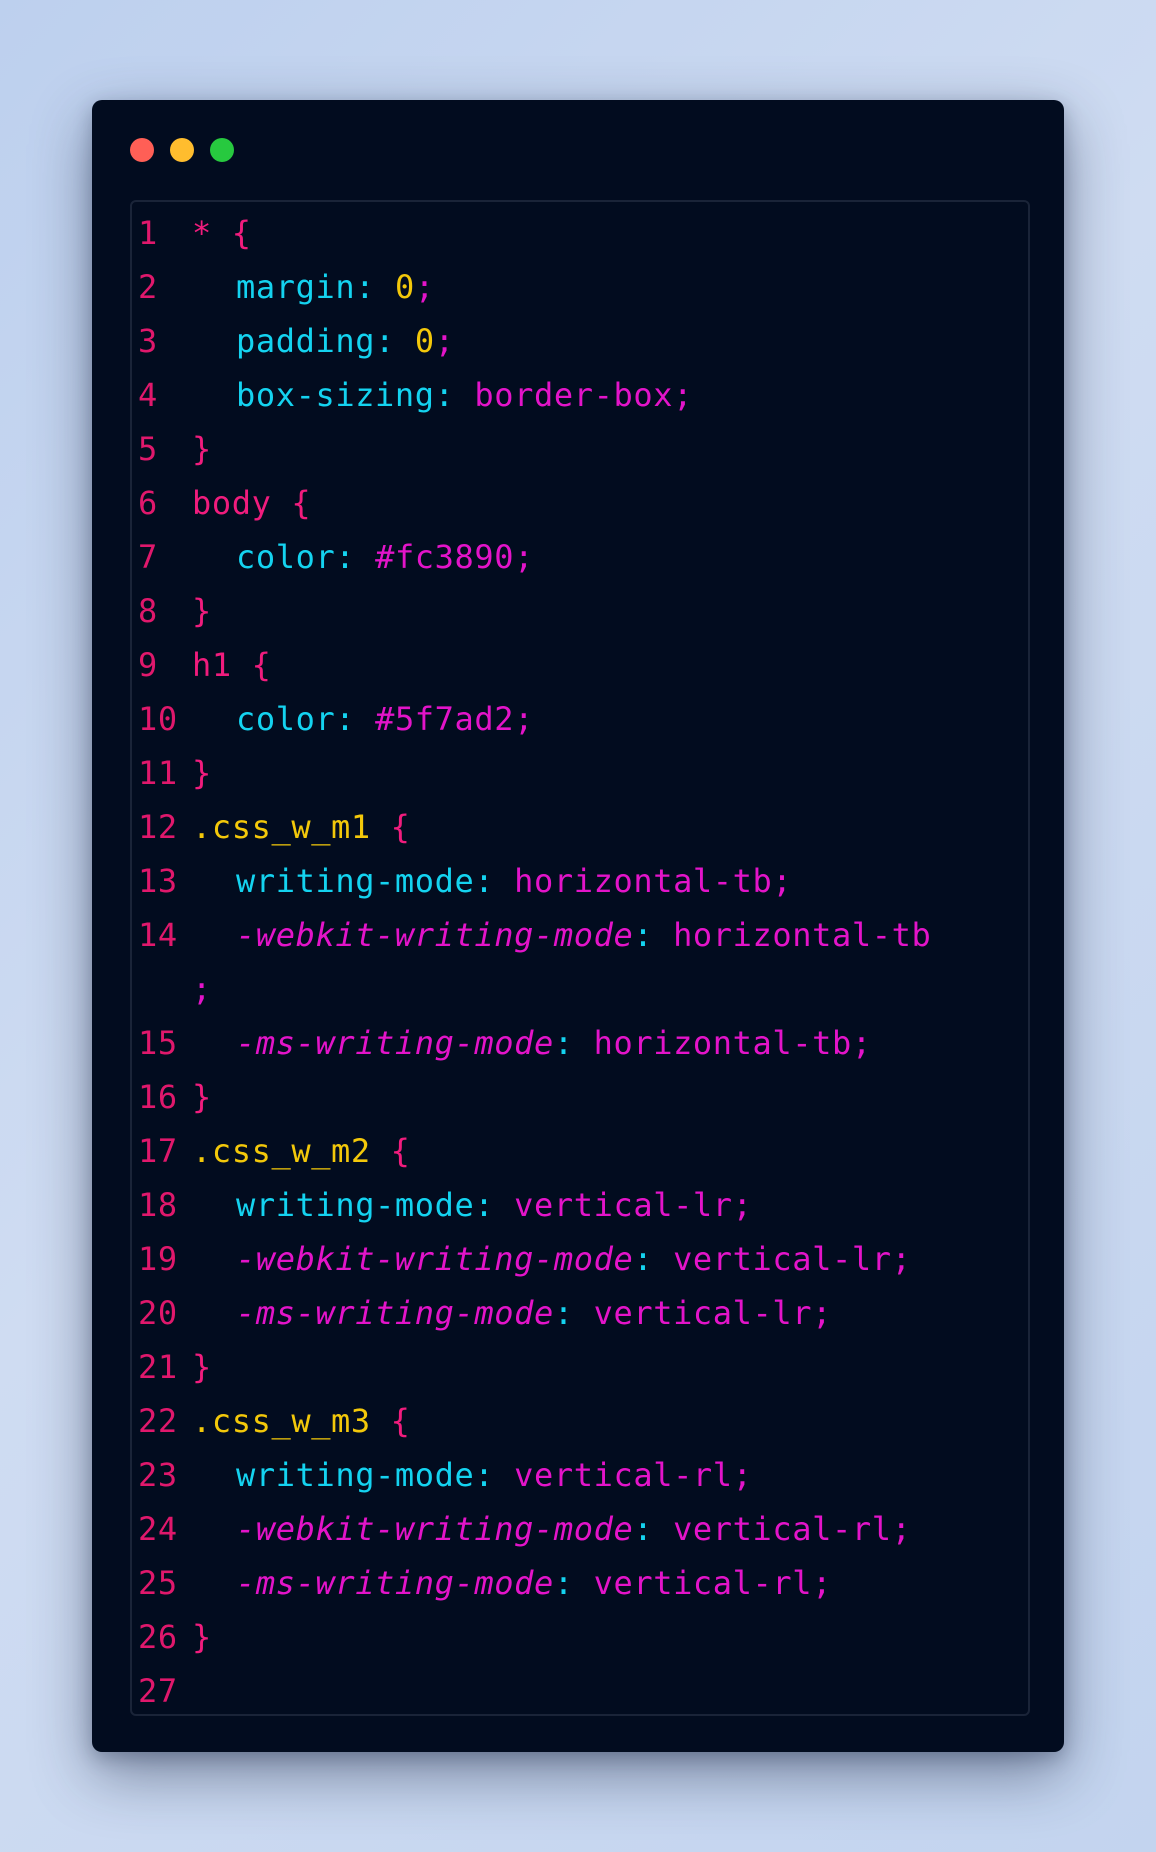 The width and height of the screenshot is (1156, 1852). What do you see at coordinates (142, 150) in the screenshot?
I see `close-dot-icon` at bounding box center [142, 150].